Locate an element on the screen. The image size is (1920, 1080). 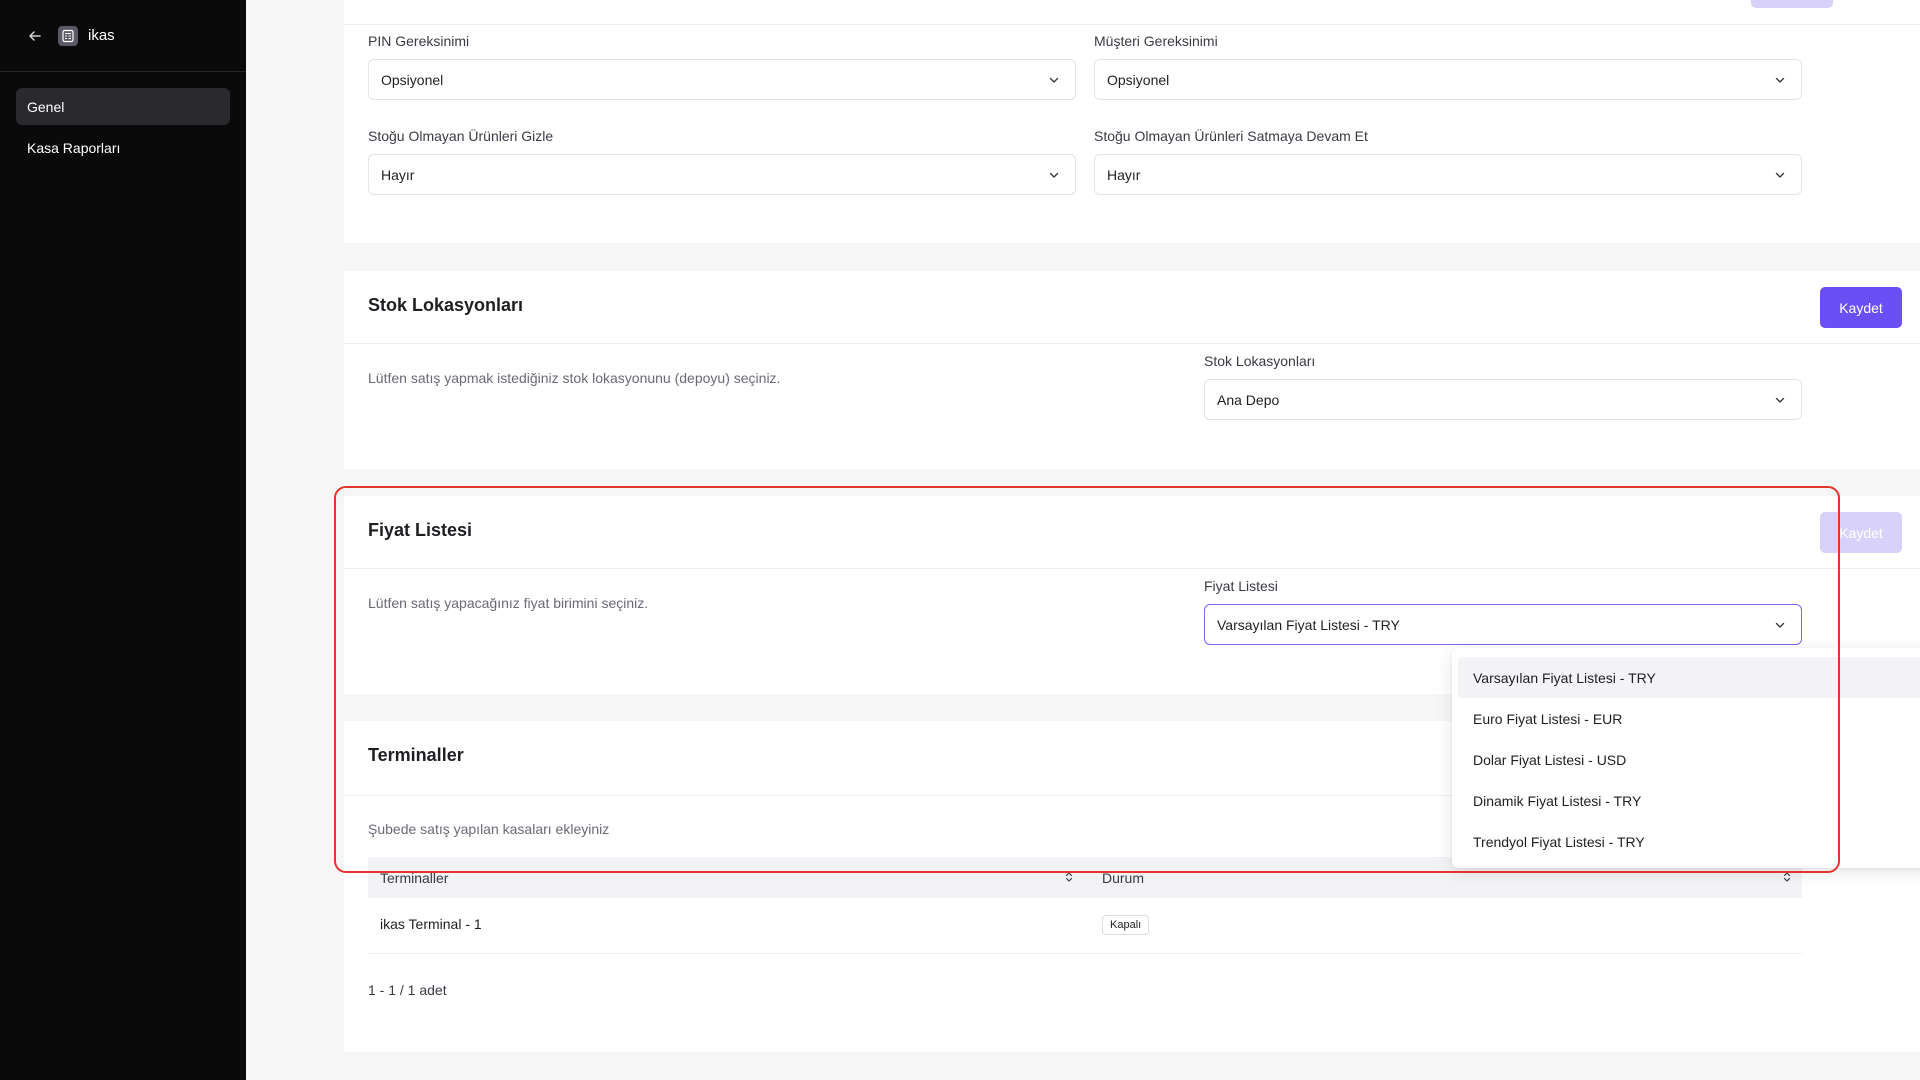
column-header-label: Durum is located at coordinates (1123, 877).